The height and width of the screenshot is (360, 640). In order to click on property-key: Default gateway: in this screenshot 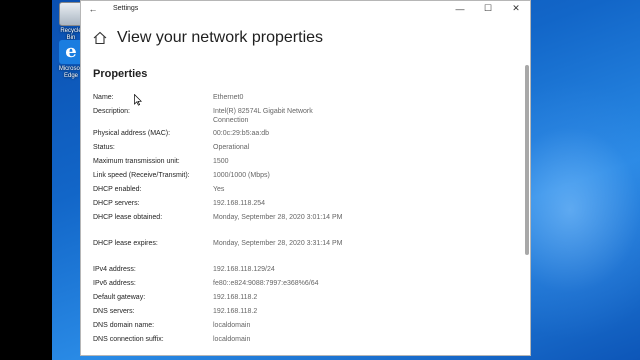, I will do `click(119, 297)`.